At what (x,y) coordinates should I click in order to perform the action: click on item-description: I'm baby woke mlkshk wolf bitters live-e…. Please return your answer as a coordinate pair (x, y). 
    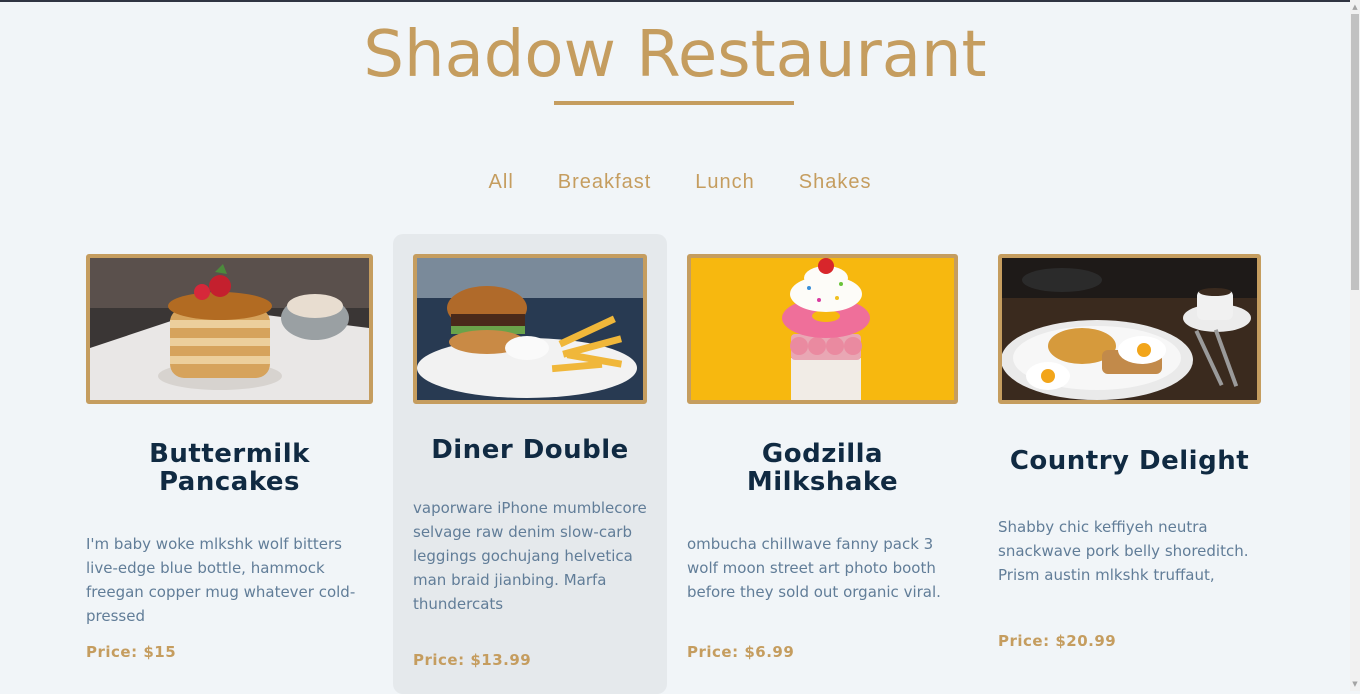
    Looking at the image, I should click on (221, 580).